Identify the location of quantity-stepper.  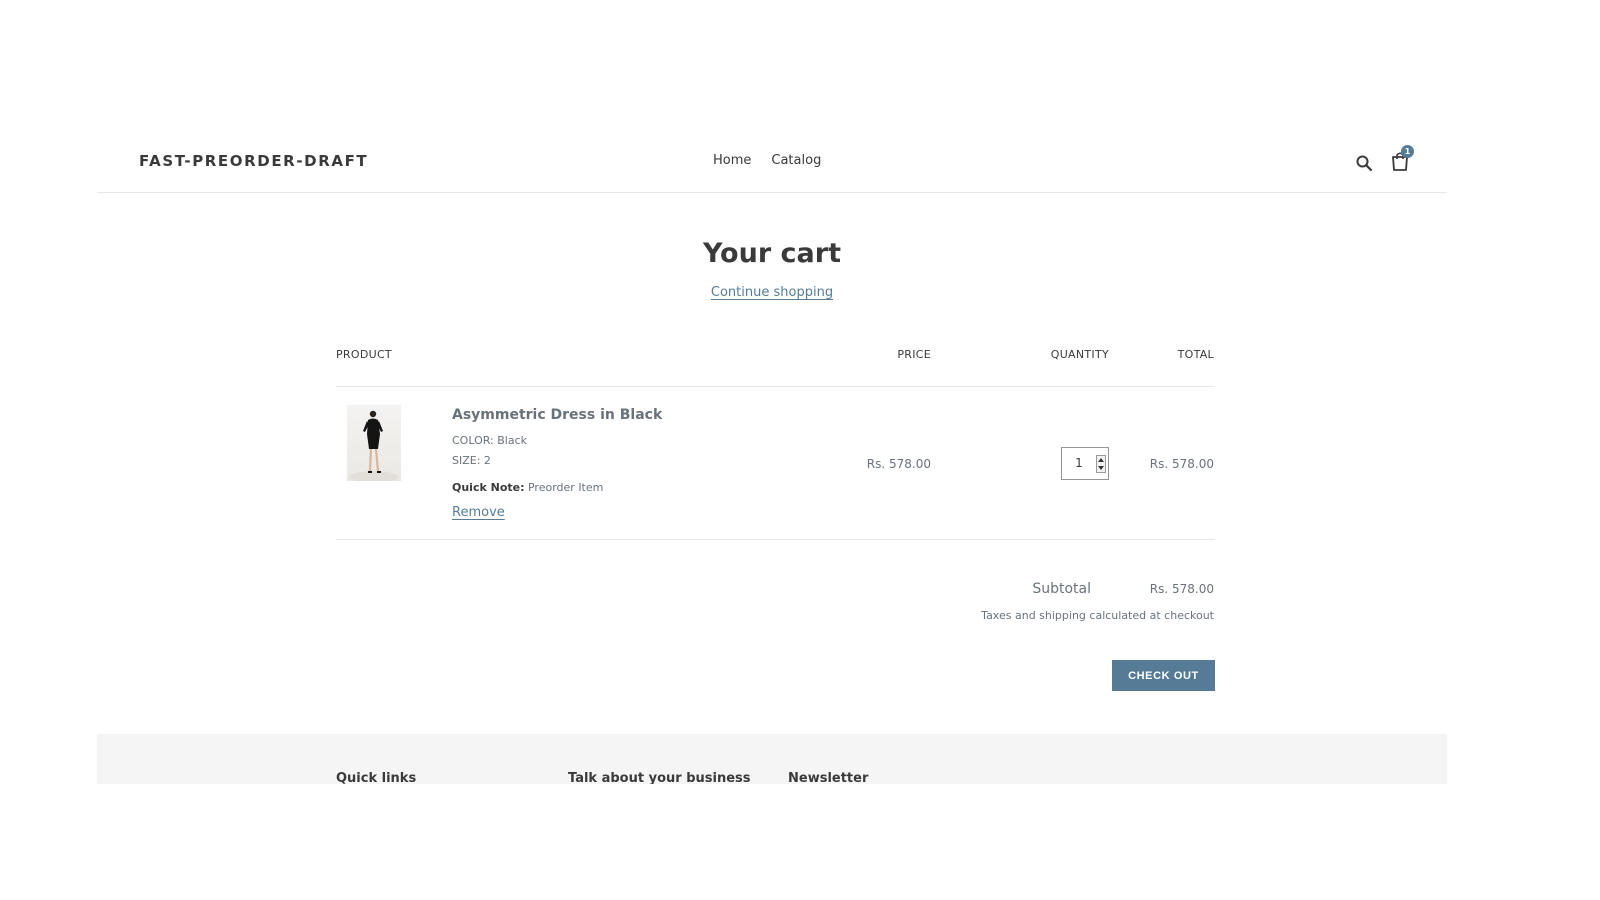
(1101, 464).